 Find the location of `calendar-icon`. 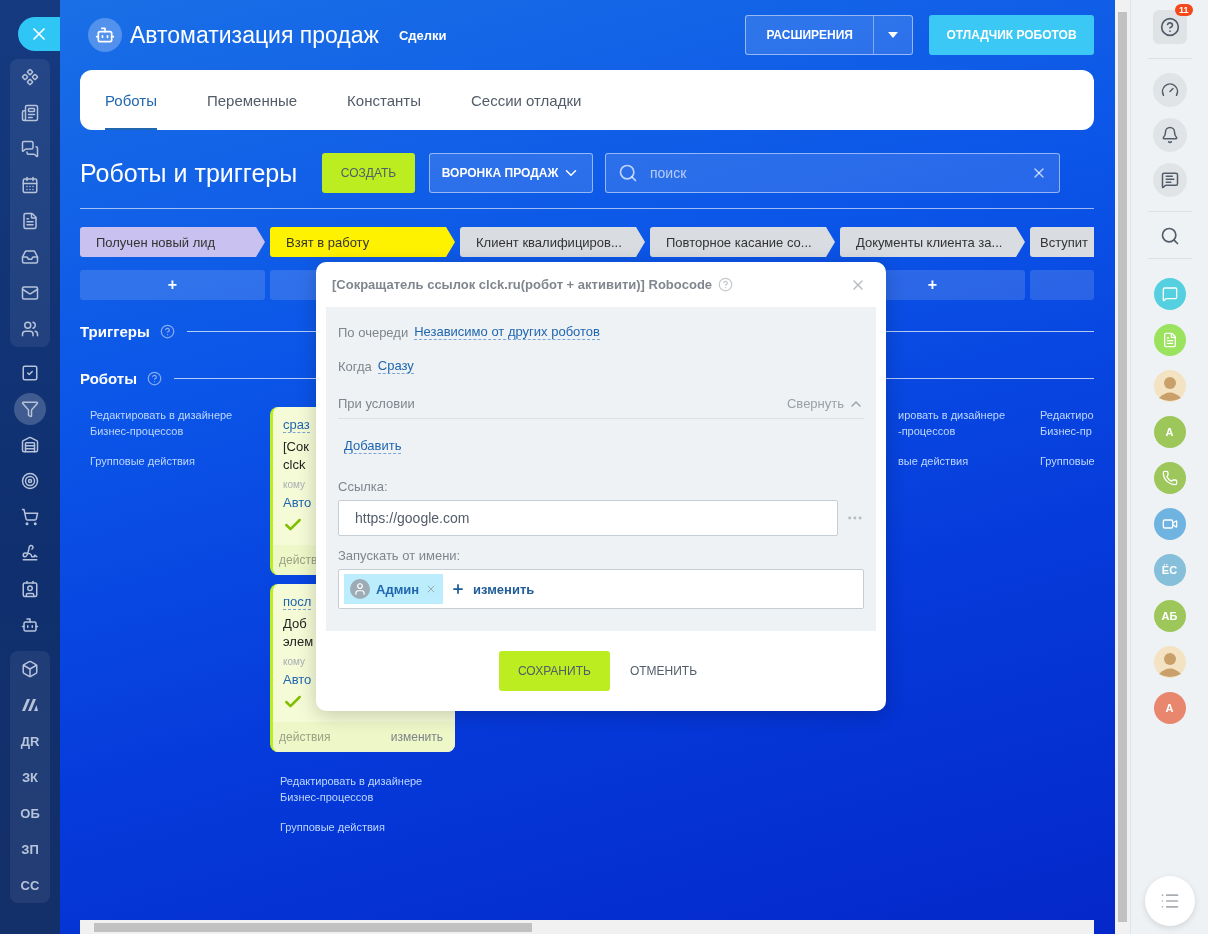

calendar-icon is located at coordinates (30, 185).